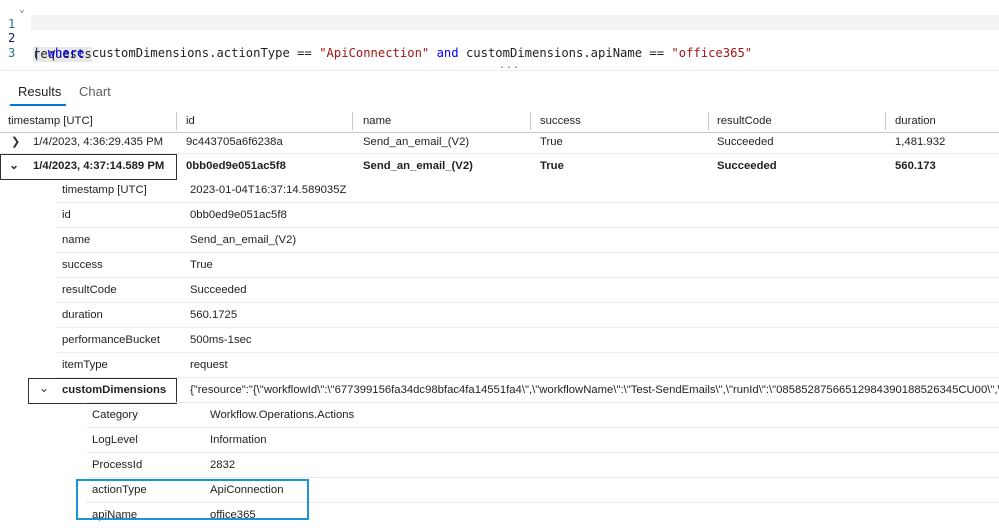 This screenshot has height=528, width=999. What do you see at coordinates (499, 490) in the screenshot?
I see `nested-detail-row: actionType ApiConnection` at bounding box center [499, 490].